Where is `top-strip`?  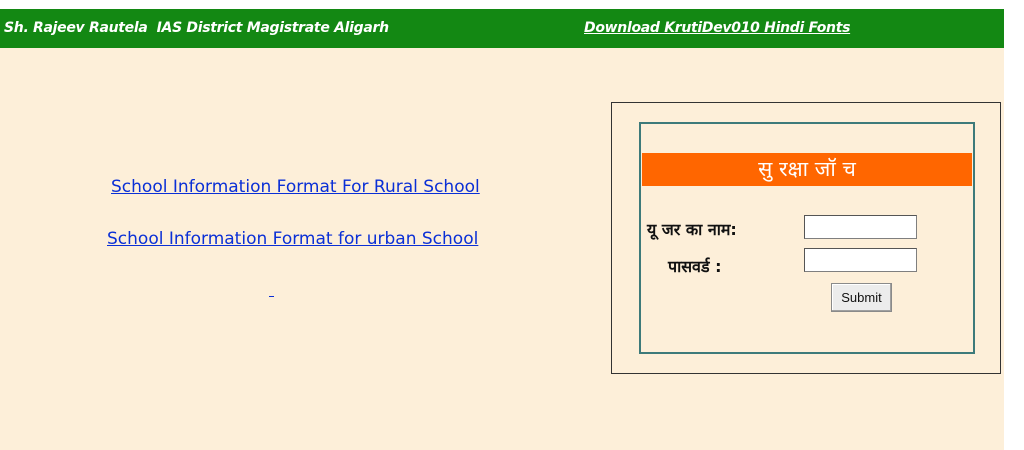
top-strip is located at coordinates (502, 4).